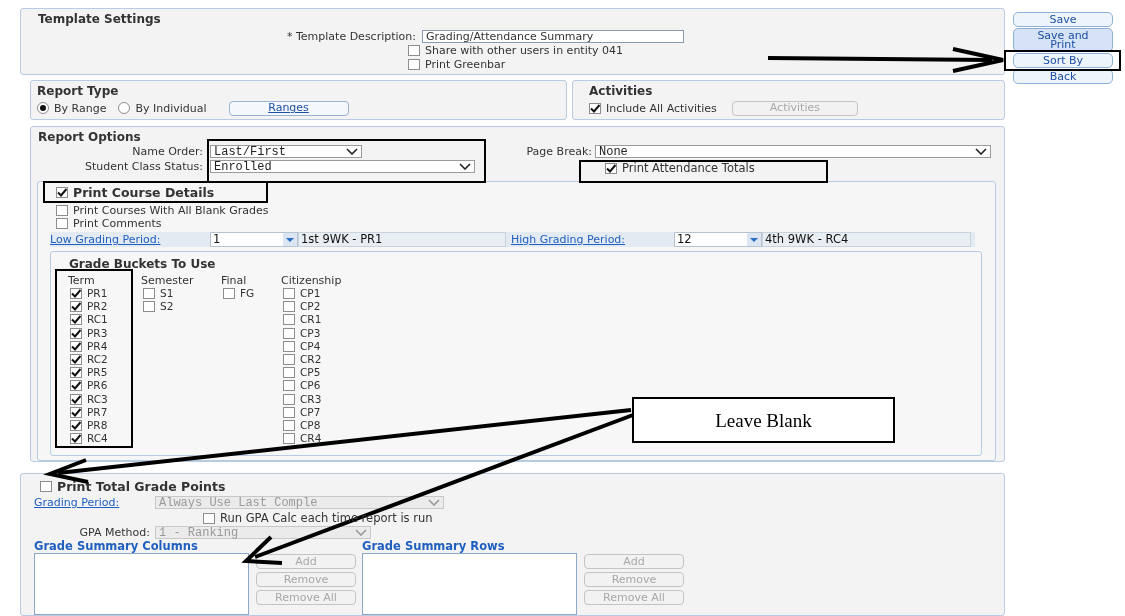 The height and width of the screenshot is (616, 1125). Describe the element at coordinates (143, 166) in the screenshot. I see `field-label: Student Class Status:` at that location.